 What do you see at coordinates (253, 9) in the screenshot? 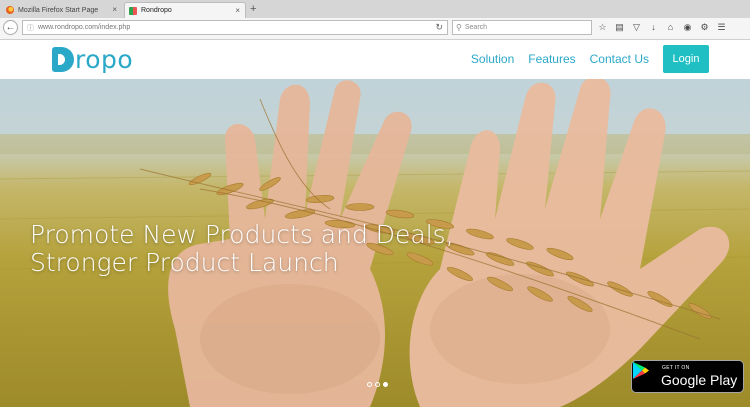
I see `new-tab-button: +` at bounding box center [253, 9].